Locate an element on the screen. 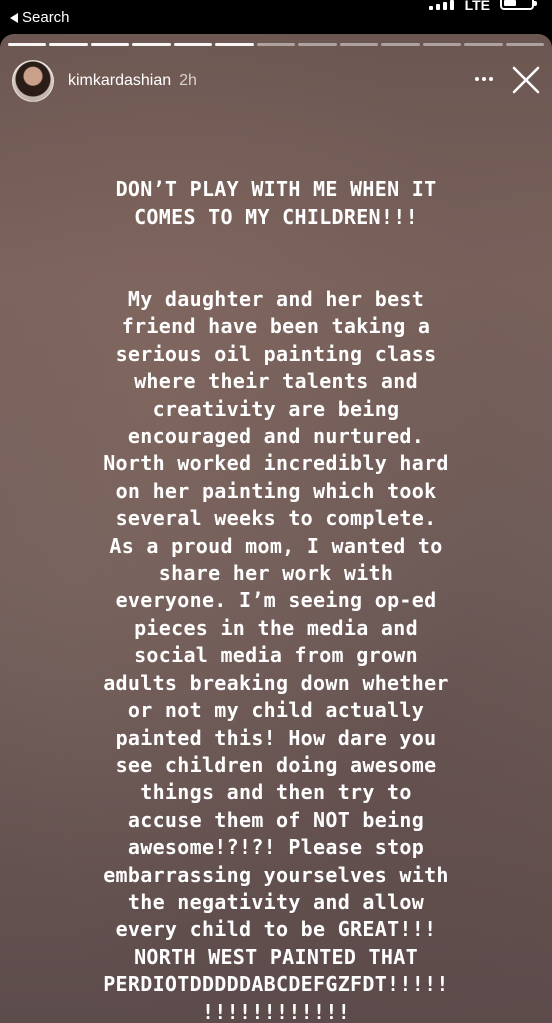 The image size is (552, 1023). network-type: LTE is located at coordinates (477, 6).